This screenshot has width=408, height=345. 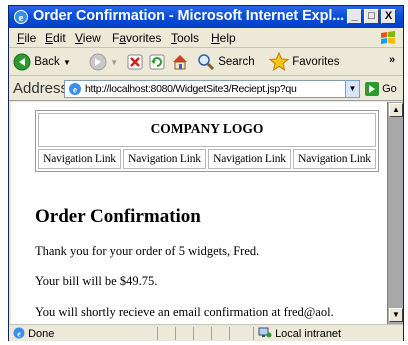 I want to click on go-button: Go, so click(x=381, y=89).